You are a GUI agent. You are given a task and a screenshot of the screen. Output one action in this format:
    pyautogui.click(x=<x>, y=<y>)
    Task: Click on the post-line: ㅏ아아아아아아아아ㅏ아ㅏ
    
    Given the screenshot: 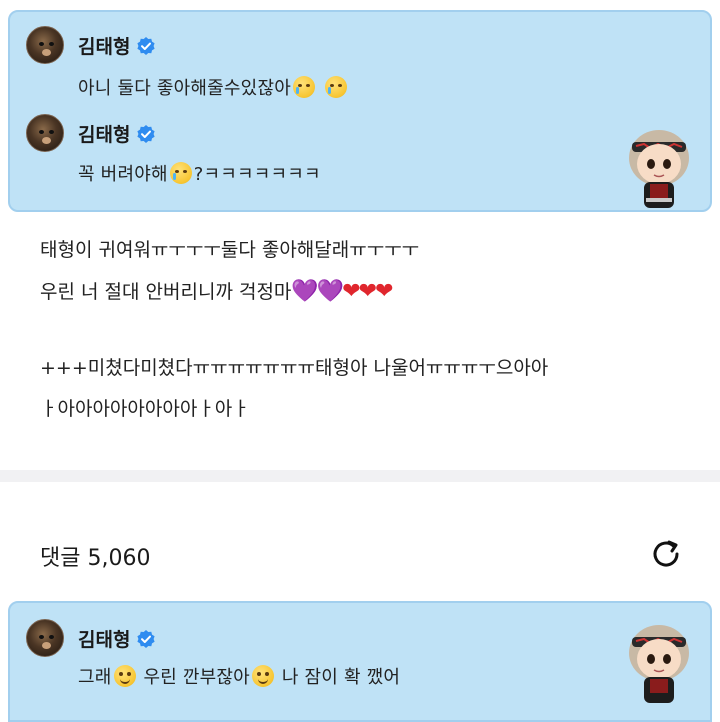 What is the action you would take?
    pyautogui.click(x=145, y=409)
    